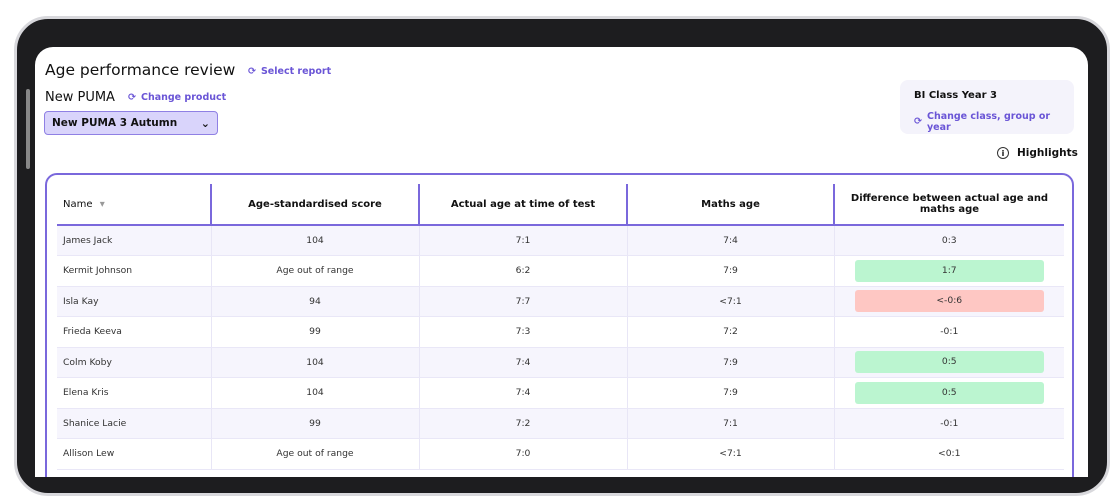 Image resolution: width=1120 pixels, height=496 pixels. Describe the element at coordinates (134, 205) in the screenshot. I see `column-header: Name ▾` at that location.